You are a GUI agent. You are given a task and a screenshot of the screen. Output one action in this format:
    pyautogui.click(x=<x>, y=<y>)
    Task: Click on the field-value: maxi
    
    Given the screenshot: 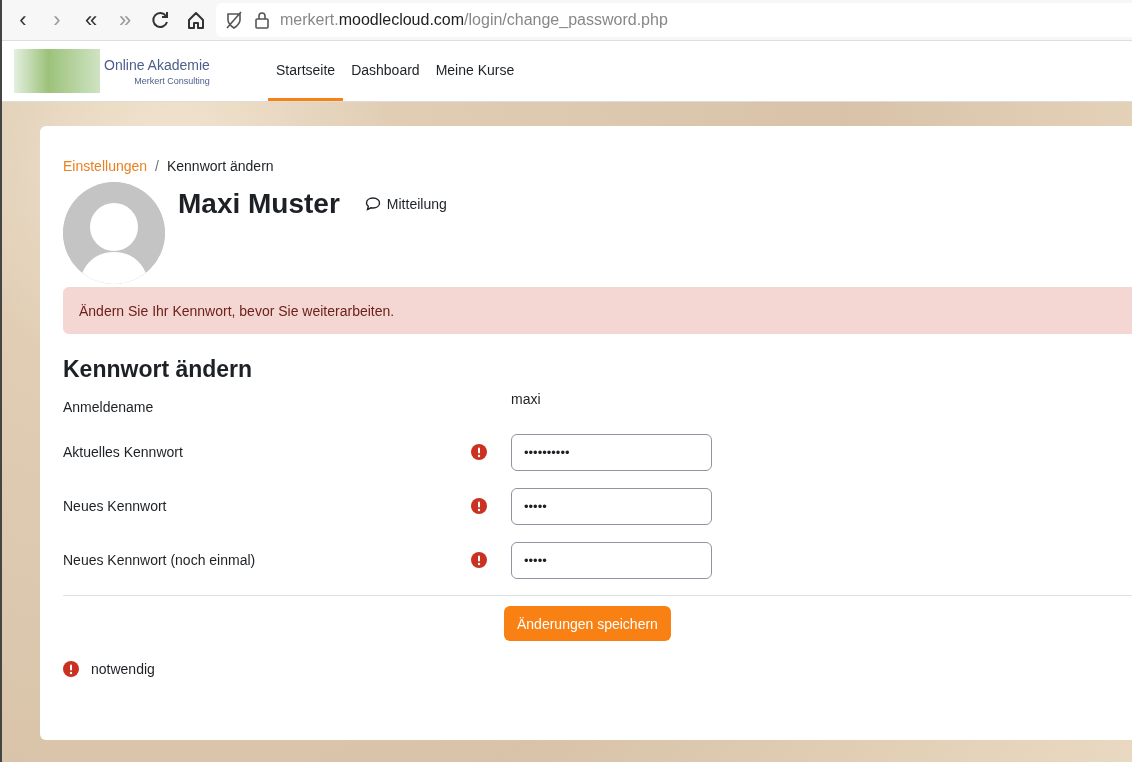 What is the action you would take?
    pyautogui.click(x=526, y=399)
    